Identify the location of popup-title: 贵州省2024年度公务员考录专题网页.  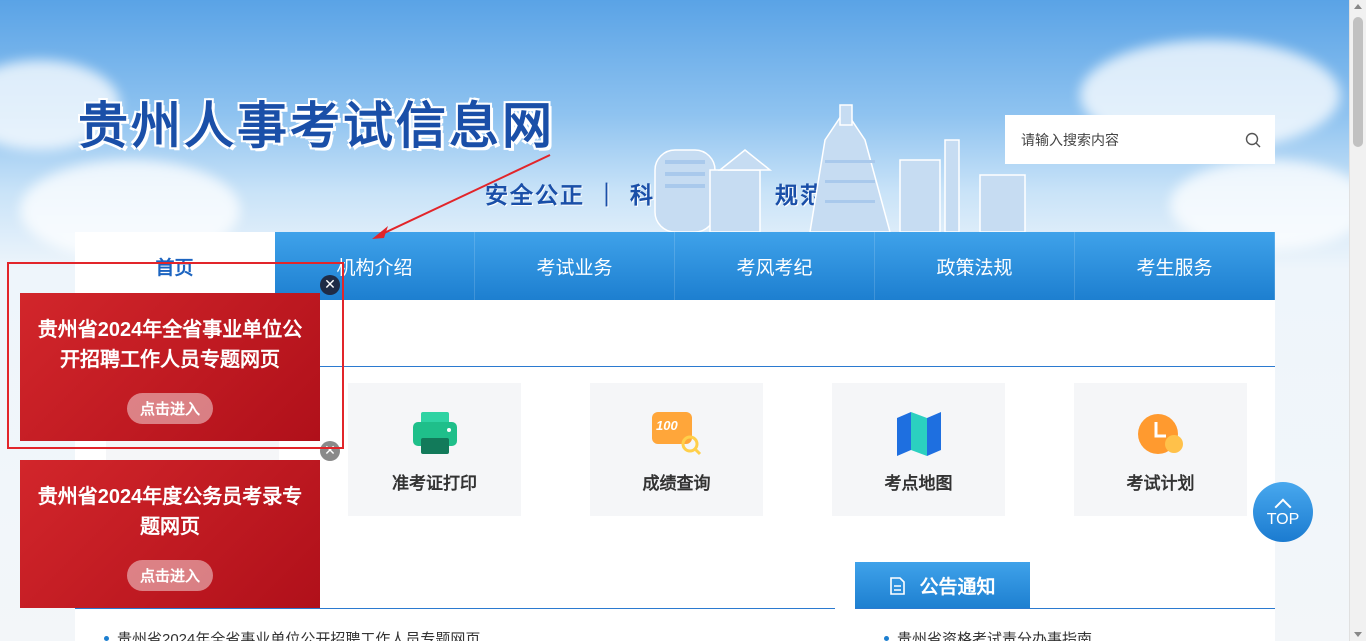
(170, 512).